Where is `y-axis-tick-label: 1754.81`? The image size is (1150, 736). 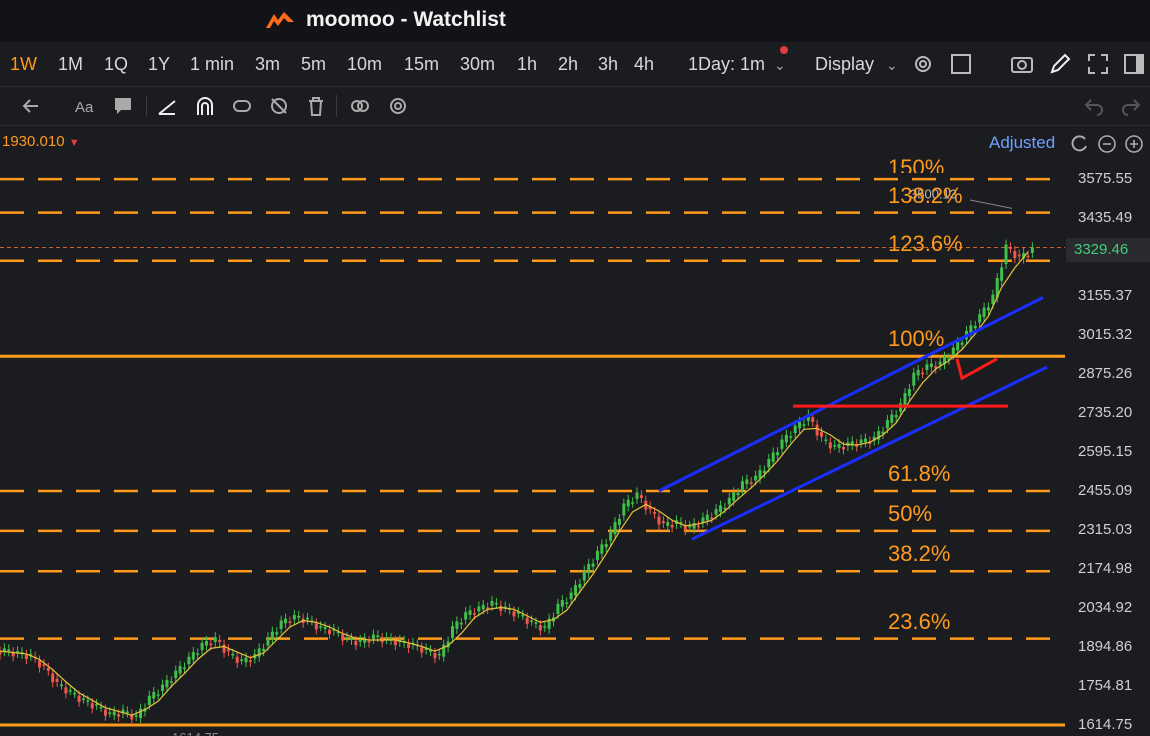
y-axis-tick-label: 1754.81 is located at coordinates (1105, 685).